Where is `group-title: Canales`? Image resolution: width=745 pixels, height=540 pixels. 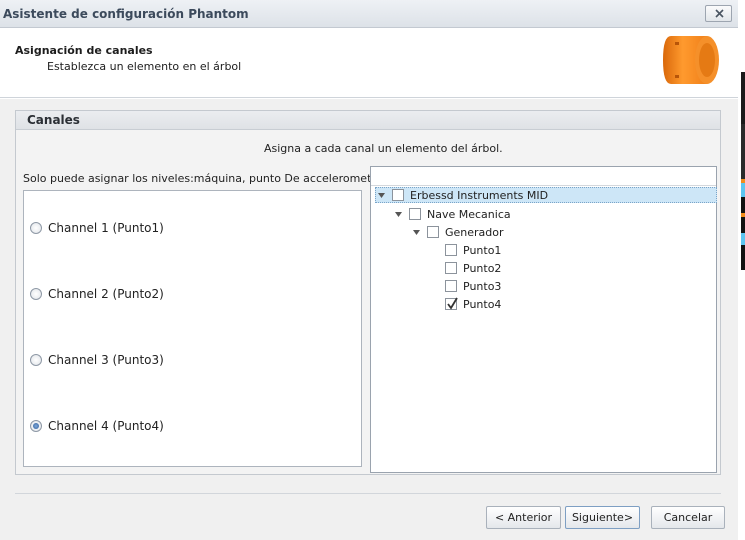
group-title: Canales is located at coordinates (53, 120).